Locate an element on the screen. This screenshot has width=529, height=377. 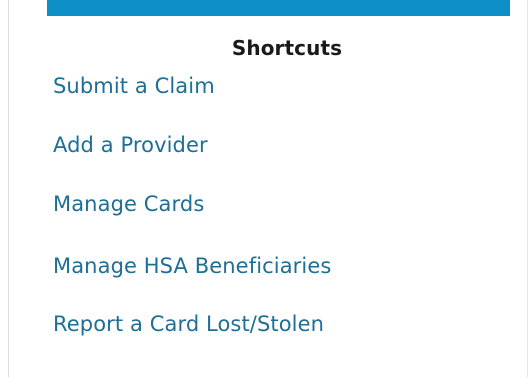
list-item: Manage Cards is located at coordinates (128, 204).